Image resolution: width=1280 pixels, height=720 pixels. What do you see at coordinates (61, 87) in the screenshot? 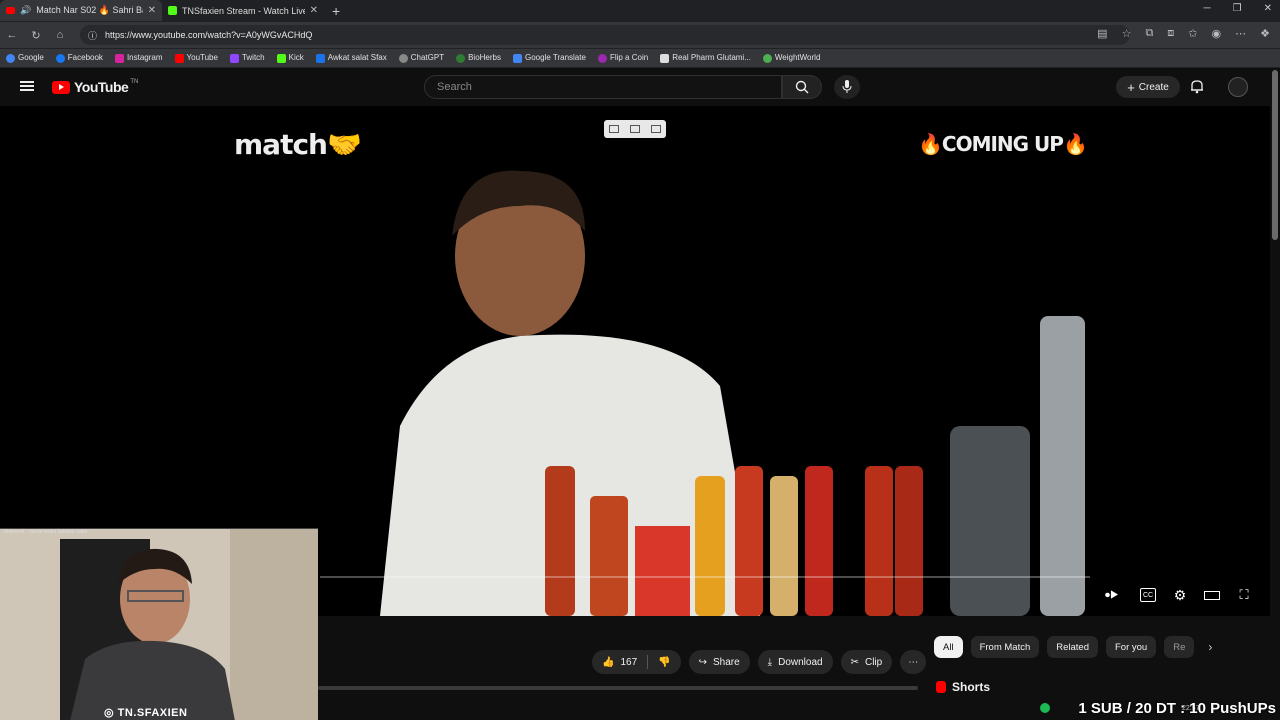
I see `youtube-play-icon` at bounding box center [61, 87].